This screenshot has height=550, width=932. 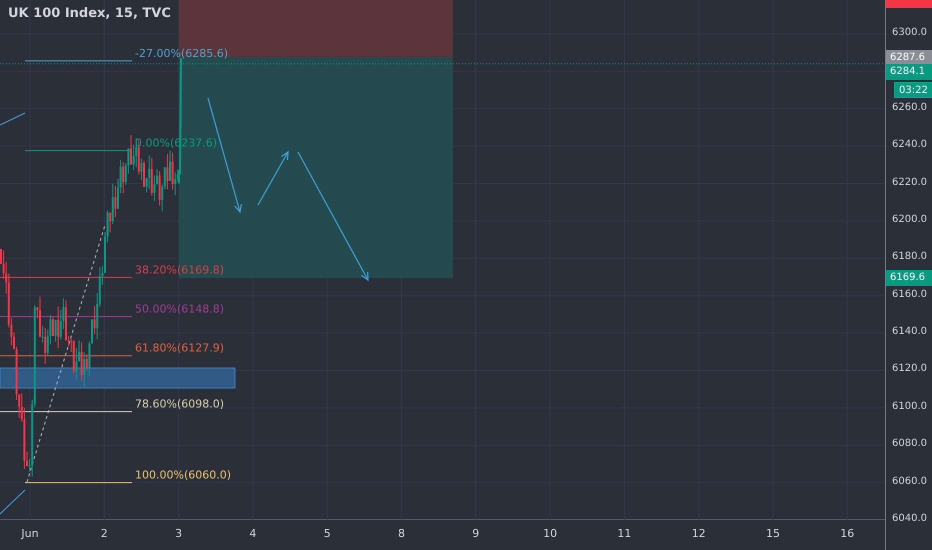 What do you see at coordinates (909, 182) in the screenshot?
I see `price-axis-label: 6220.0` at bounding box center [909, 182].